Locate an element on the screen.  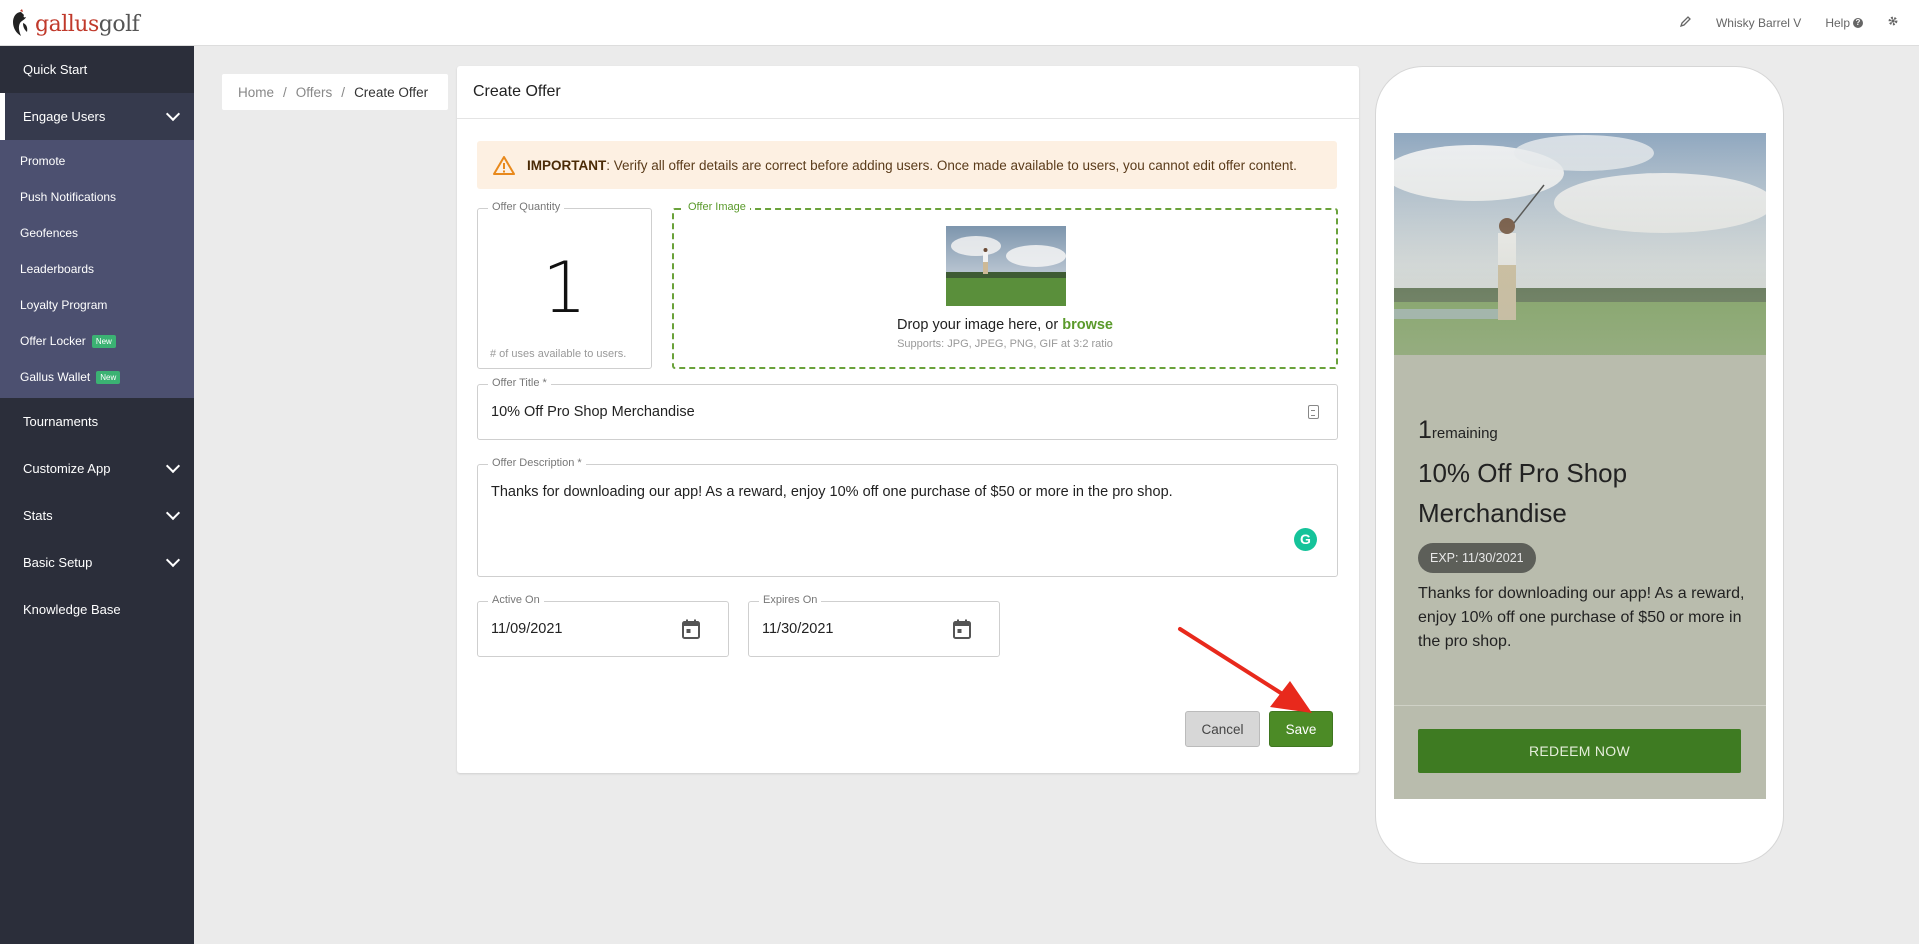
pencil-icon is located at coordinates (1685, 22).